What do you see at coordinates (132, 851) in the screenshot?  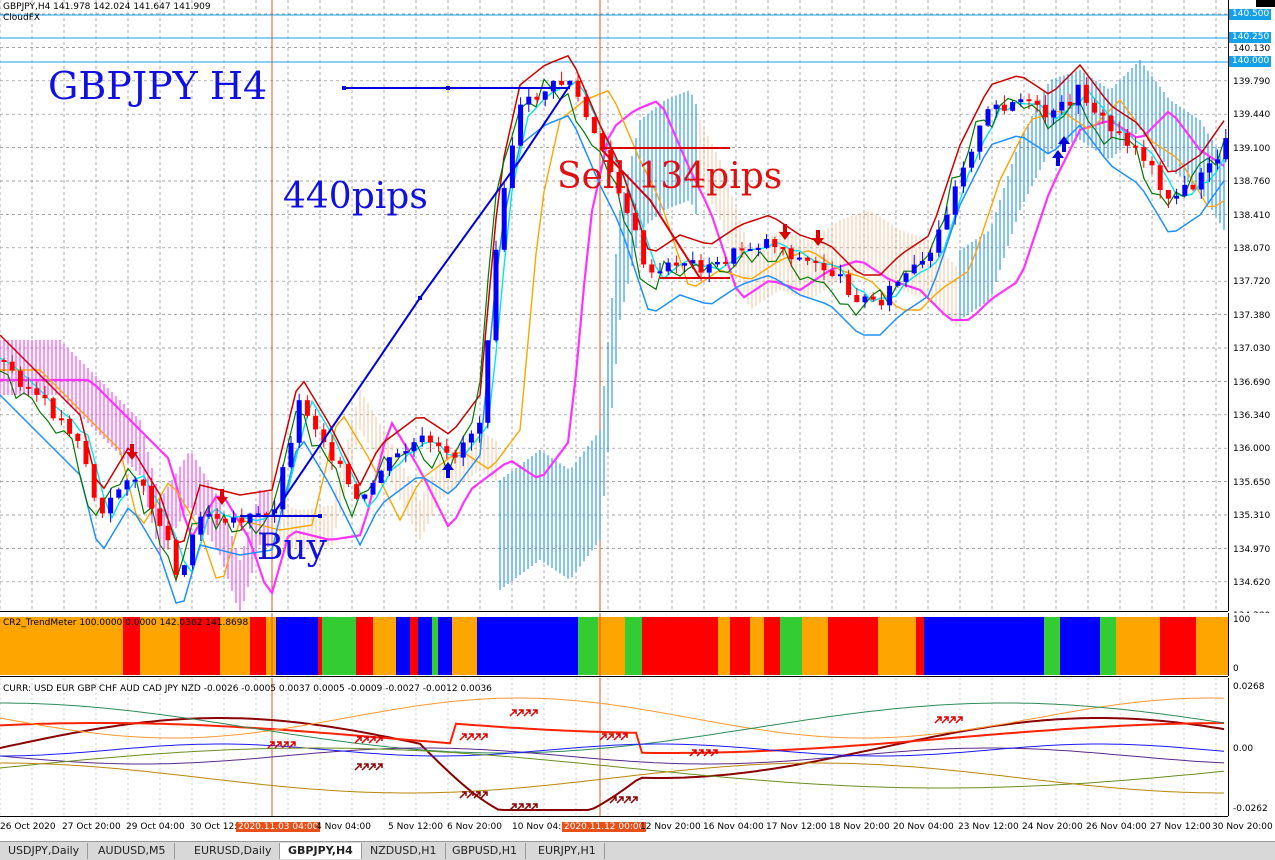 I see `chart-tab-audusd-m5: AUDUSD,M5` at bounding box center [132, 851].